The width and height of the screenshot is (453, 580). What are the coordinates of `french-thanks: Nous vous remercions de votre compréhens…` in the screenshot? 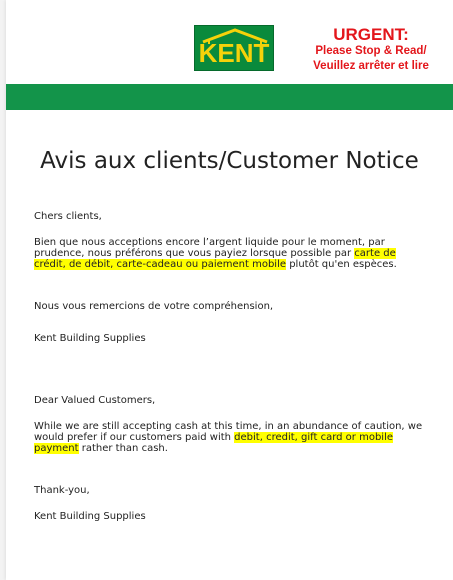 It's located at (154, 306).